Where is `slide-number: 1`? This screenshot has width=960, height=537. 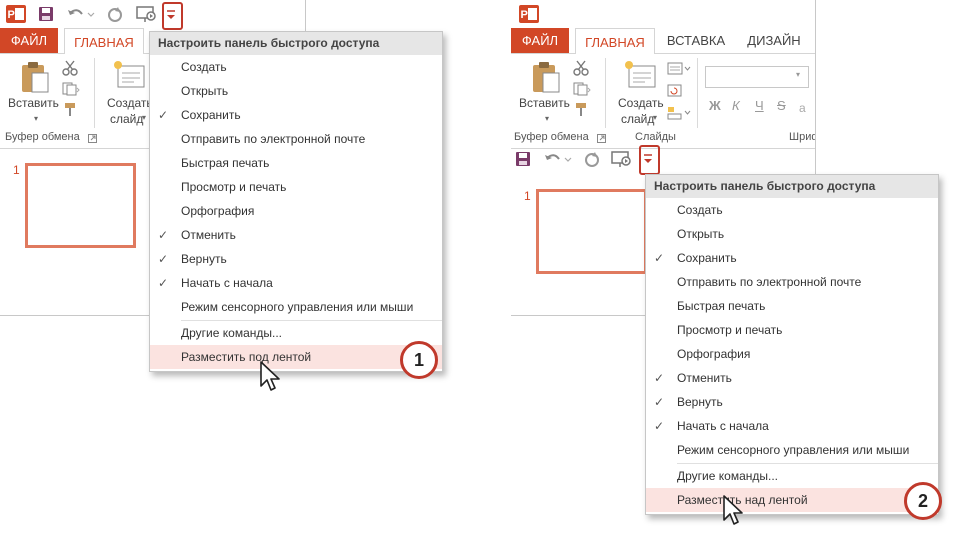
slide-number: 1 is located at coordinates (527, 196).